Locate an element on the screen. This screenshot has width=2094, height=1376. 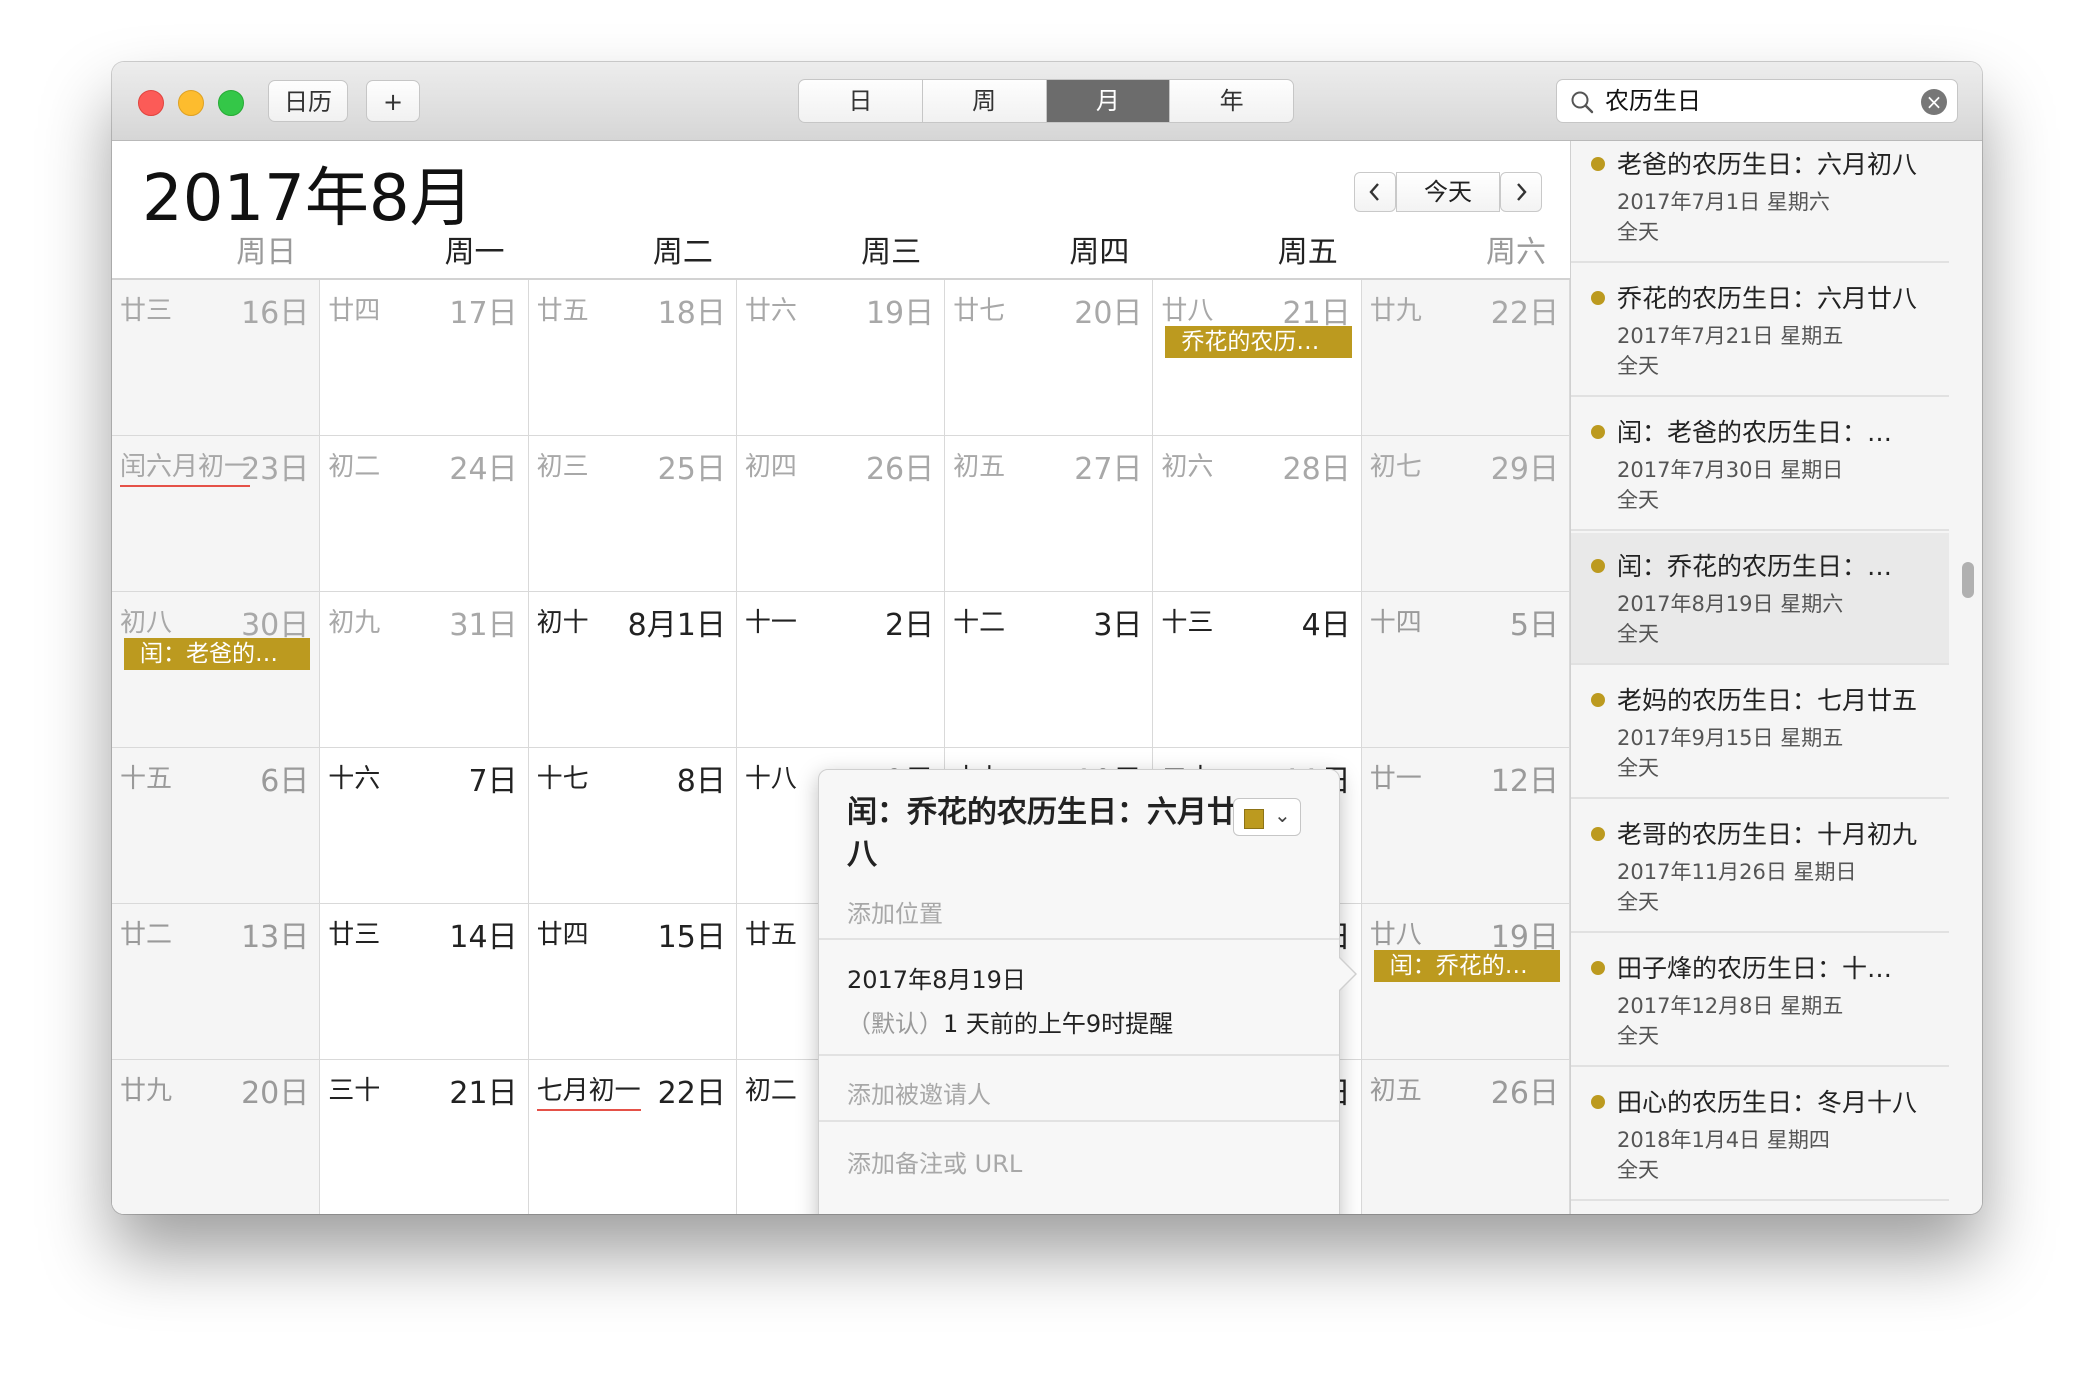
search-result-item: 乔花的农历生日：六月廿八 2017年7月21日 星期五 全天 is located at coordinates (1760, 331).